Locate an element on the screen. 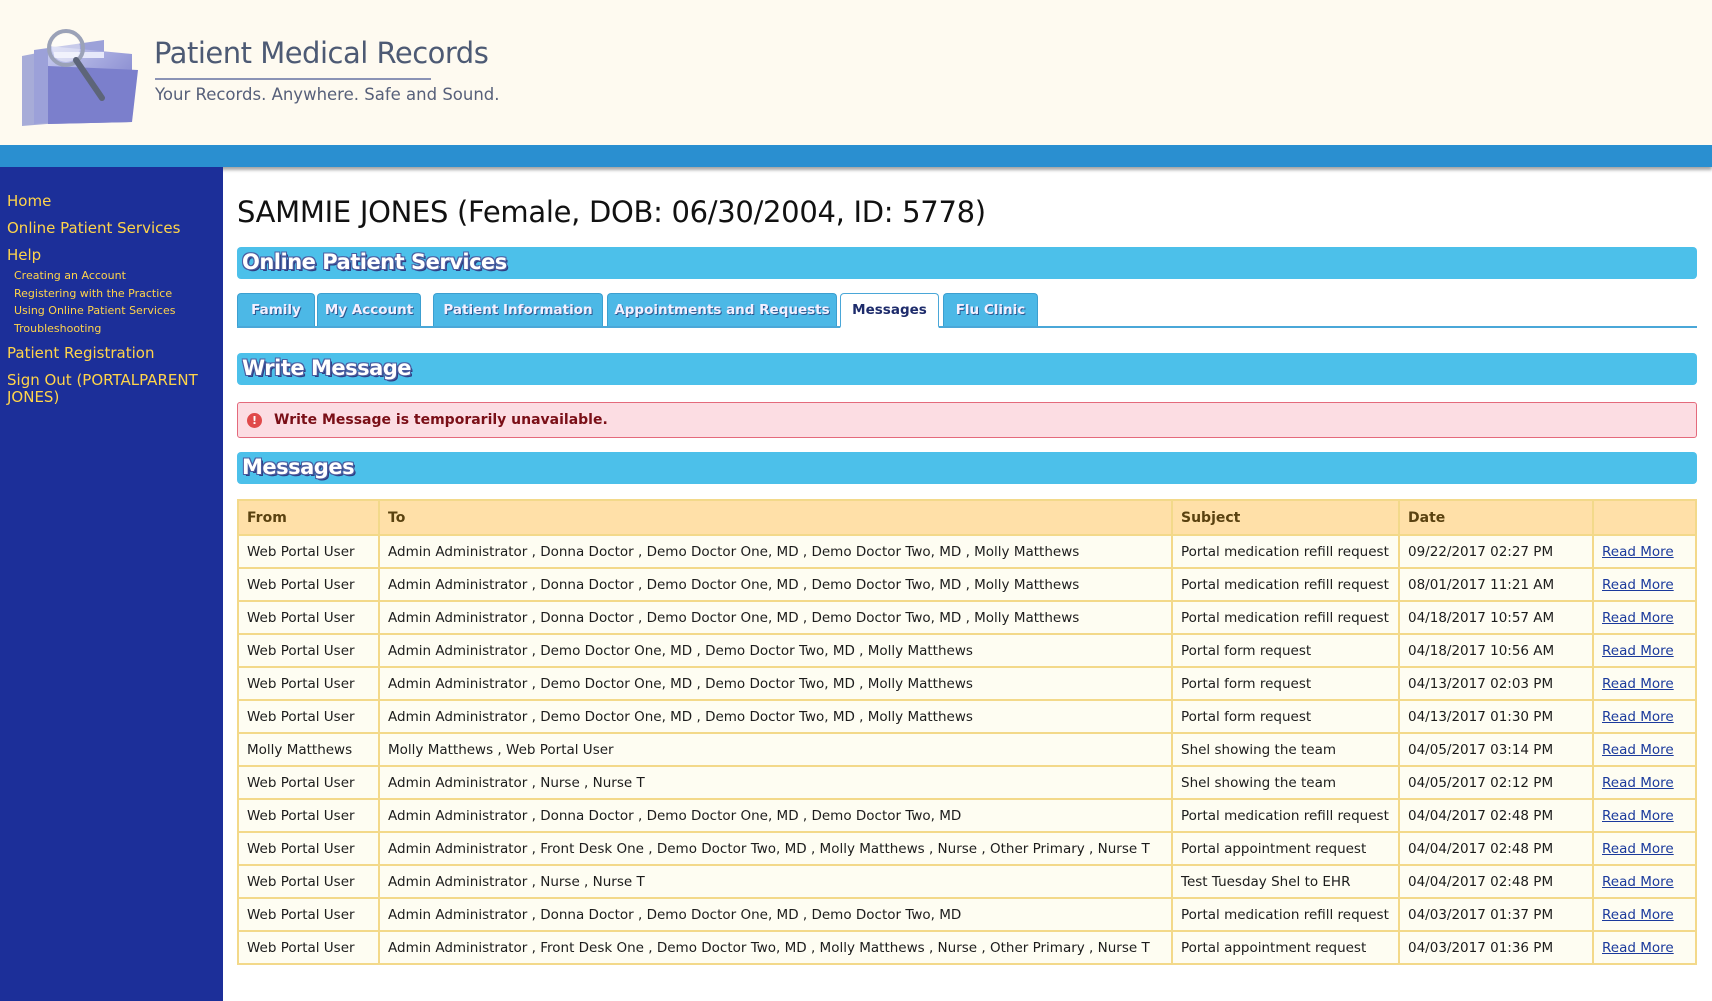 Image resolution: width=1712 pixels, height=1001 pixels. nav-online-patient-services: Online Patient Services is located at coordinates (111, 228).